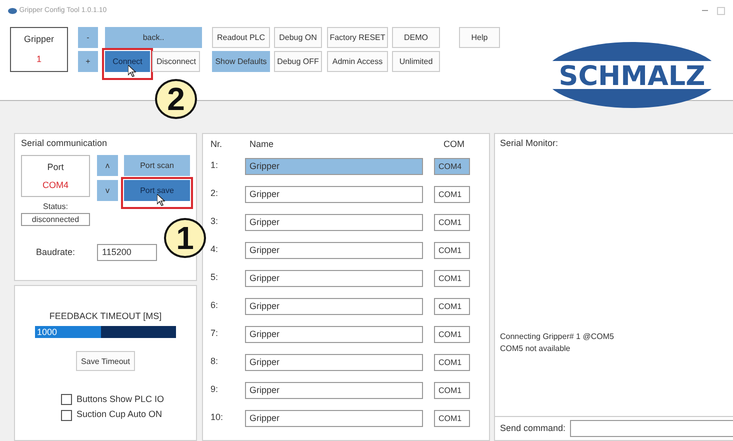 The height and width of the screenshot is (441, 733). Describe the element at coordinates (176, 99) in the screenshot. I see `callout-marker: 2` at that location.